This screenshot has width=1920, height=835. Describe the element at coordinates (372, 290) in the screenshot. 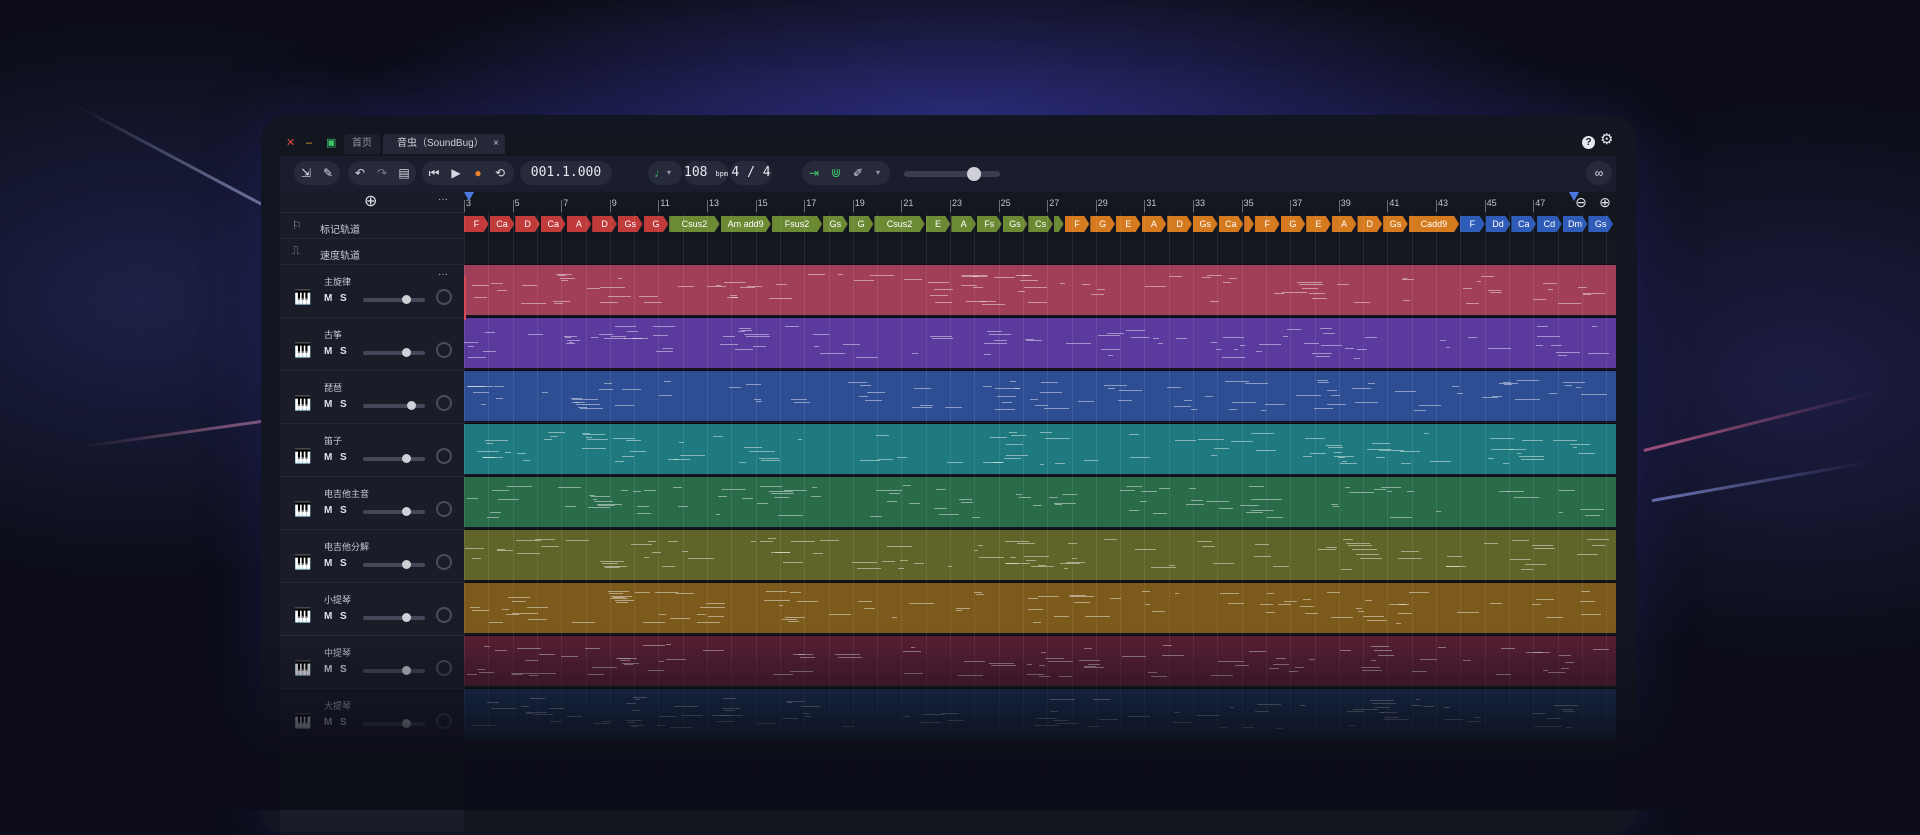

I see `track-header: 🎹 主旋律 M S ···` at that location.